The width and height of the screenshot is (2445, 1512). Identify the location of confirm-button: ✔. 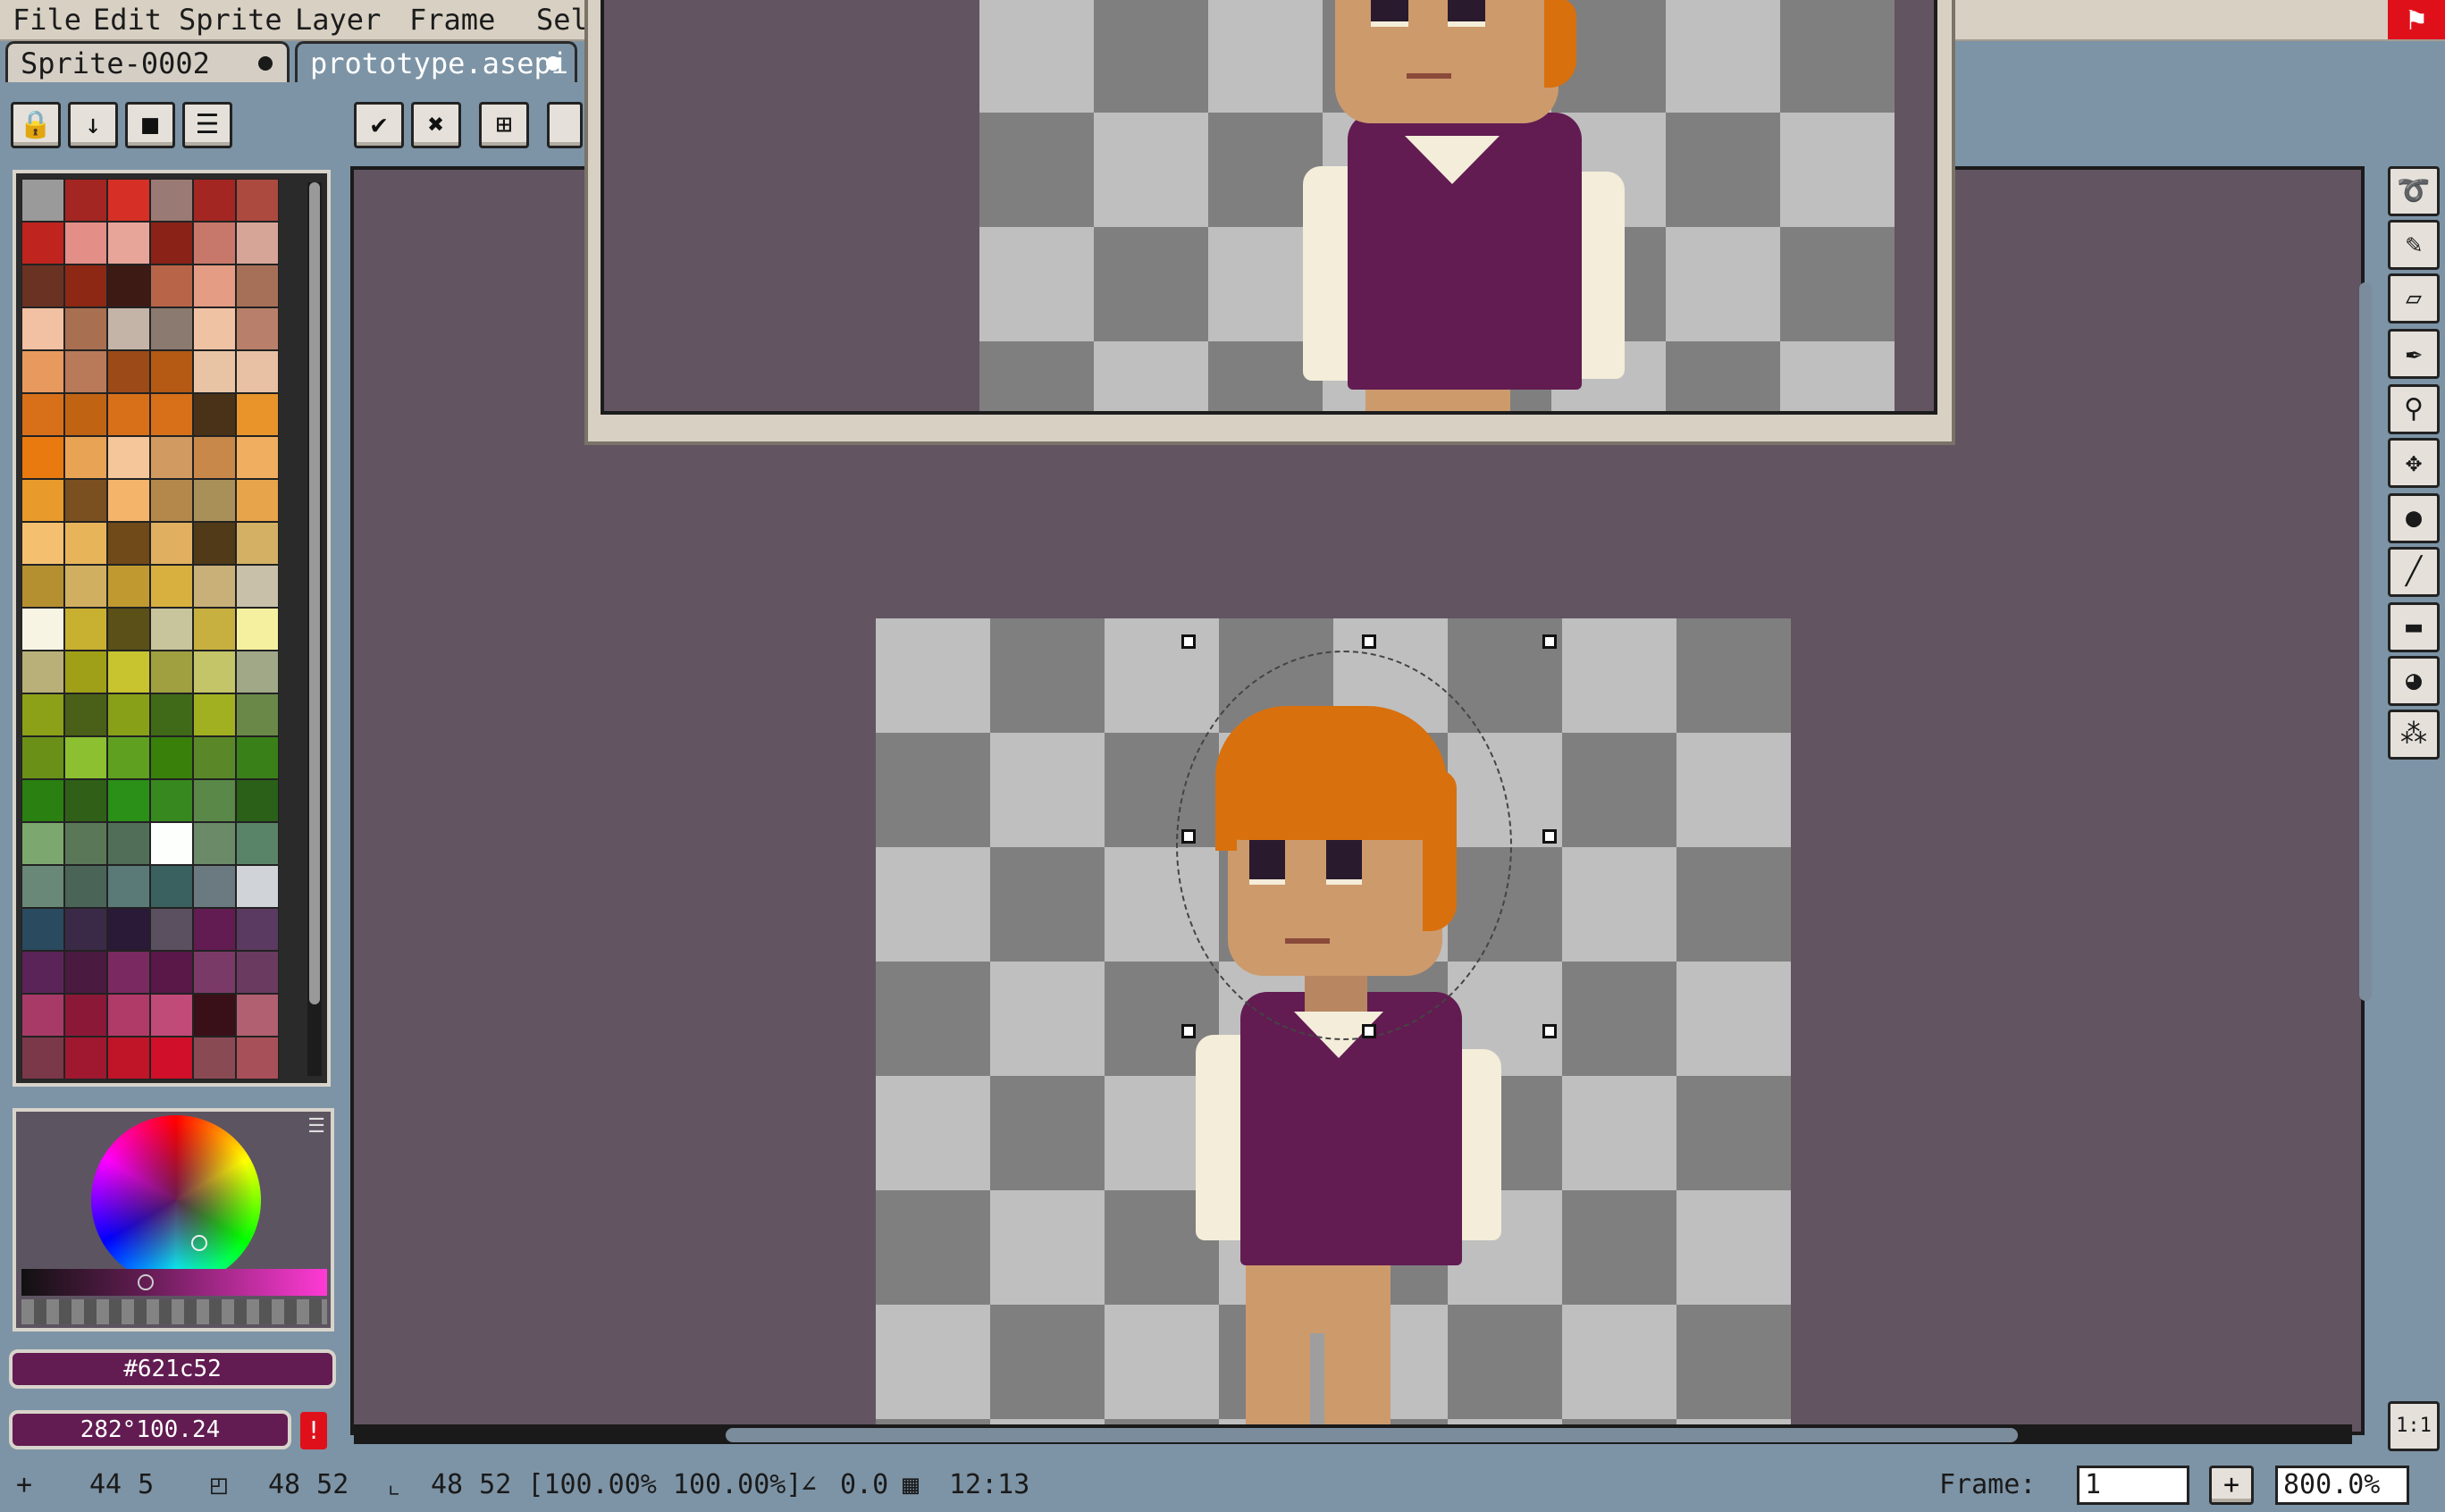
(379, 125).